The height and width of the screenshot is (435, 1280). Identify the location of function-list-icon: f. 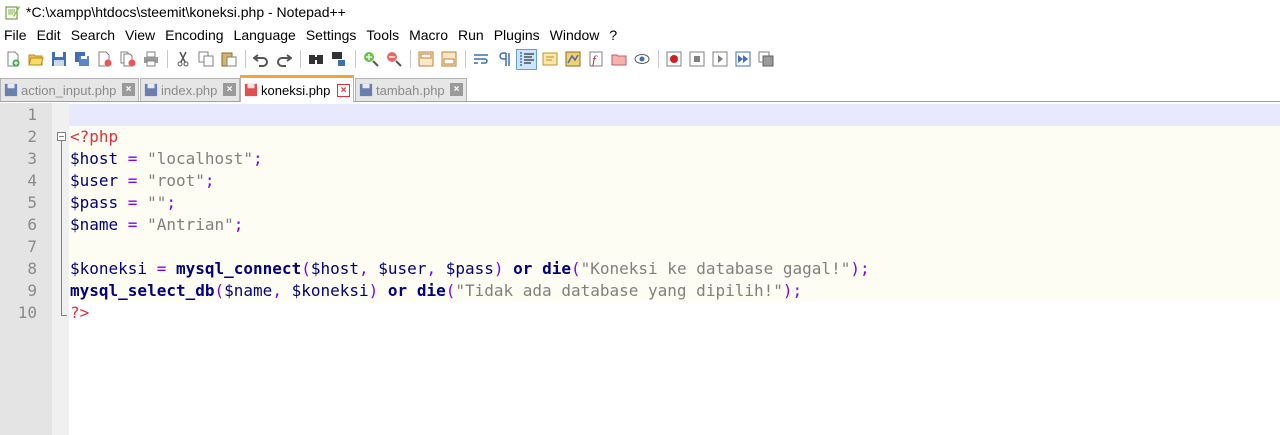
(595, 59).